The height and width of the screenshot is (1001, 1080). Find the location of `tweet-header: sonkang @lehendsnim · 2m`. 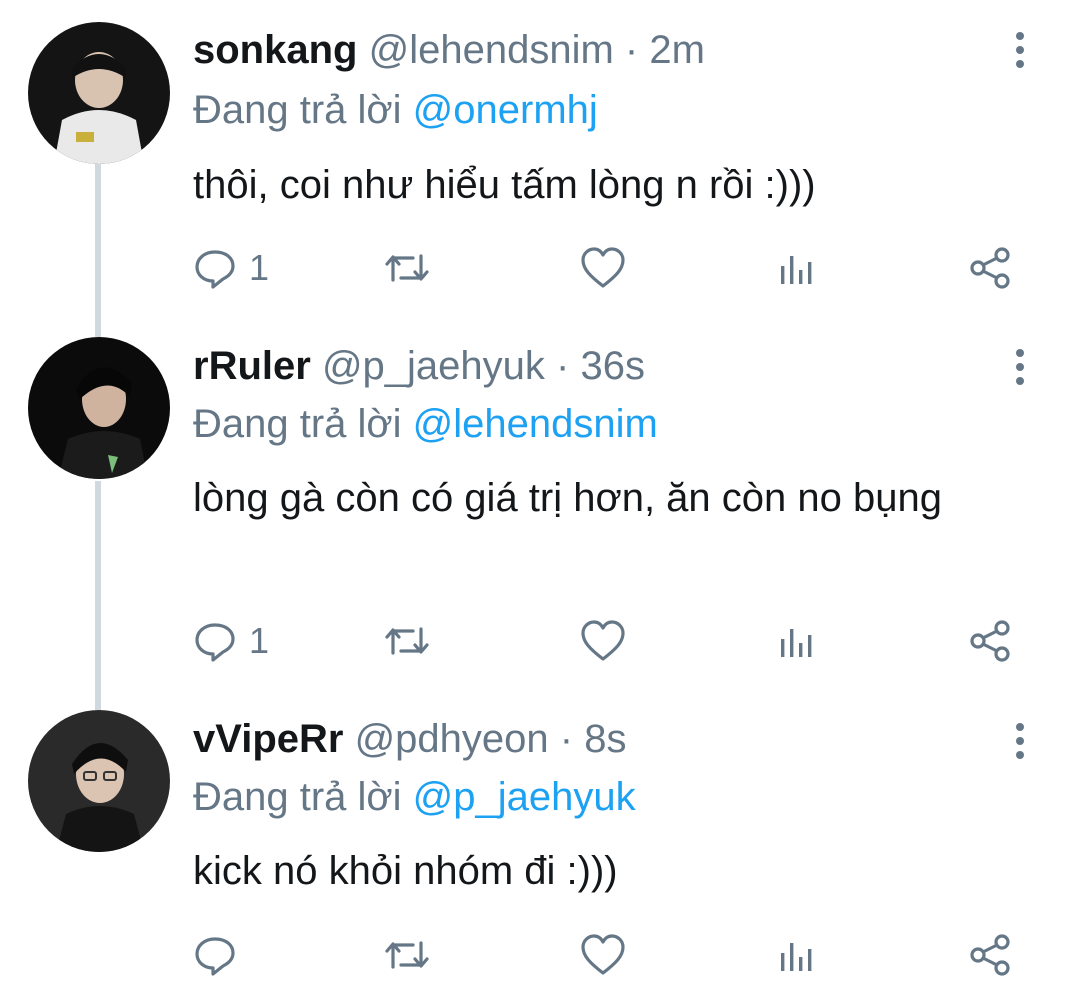

tweet-header: sonkang @lehendsnim · 2m is located at coordinates (449, 50).